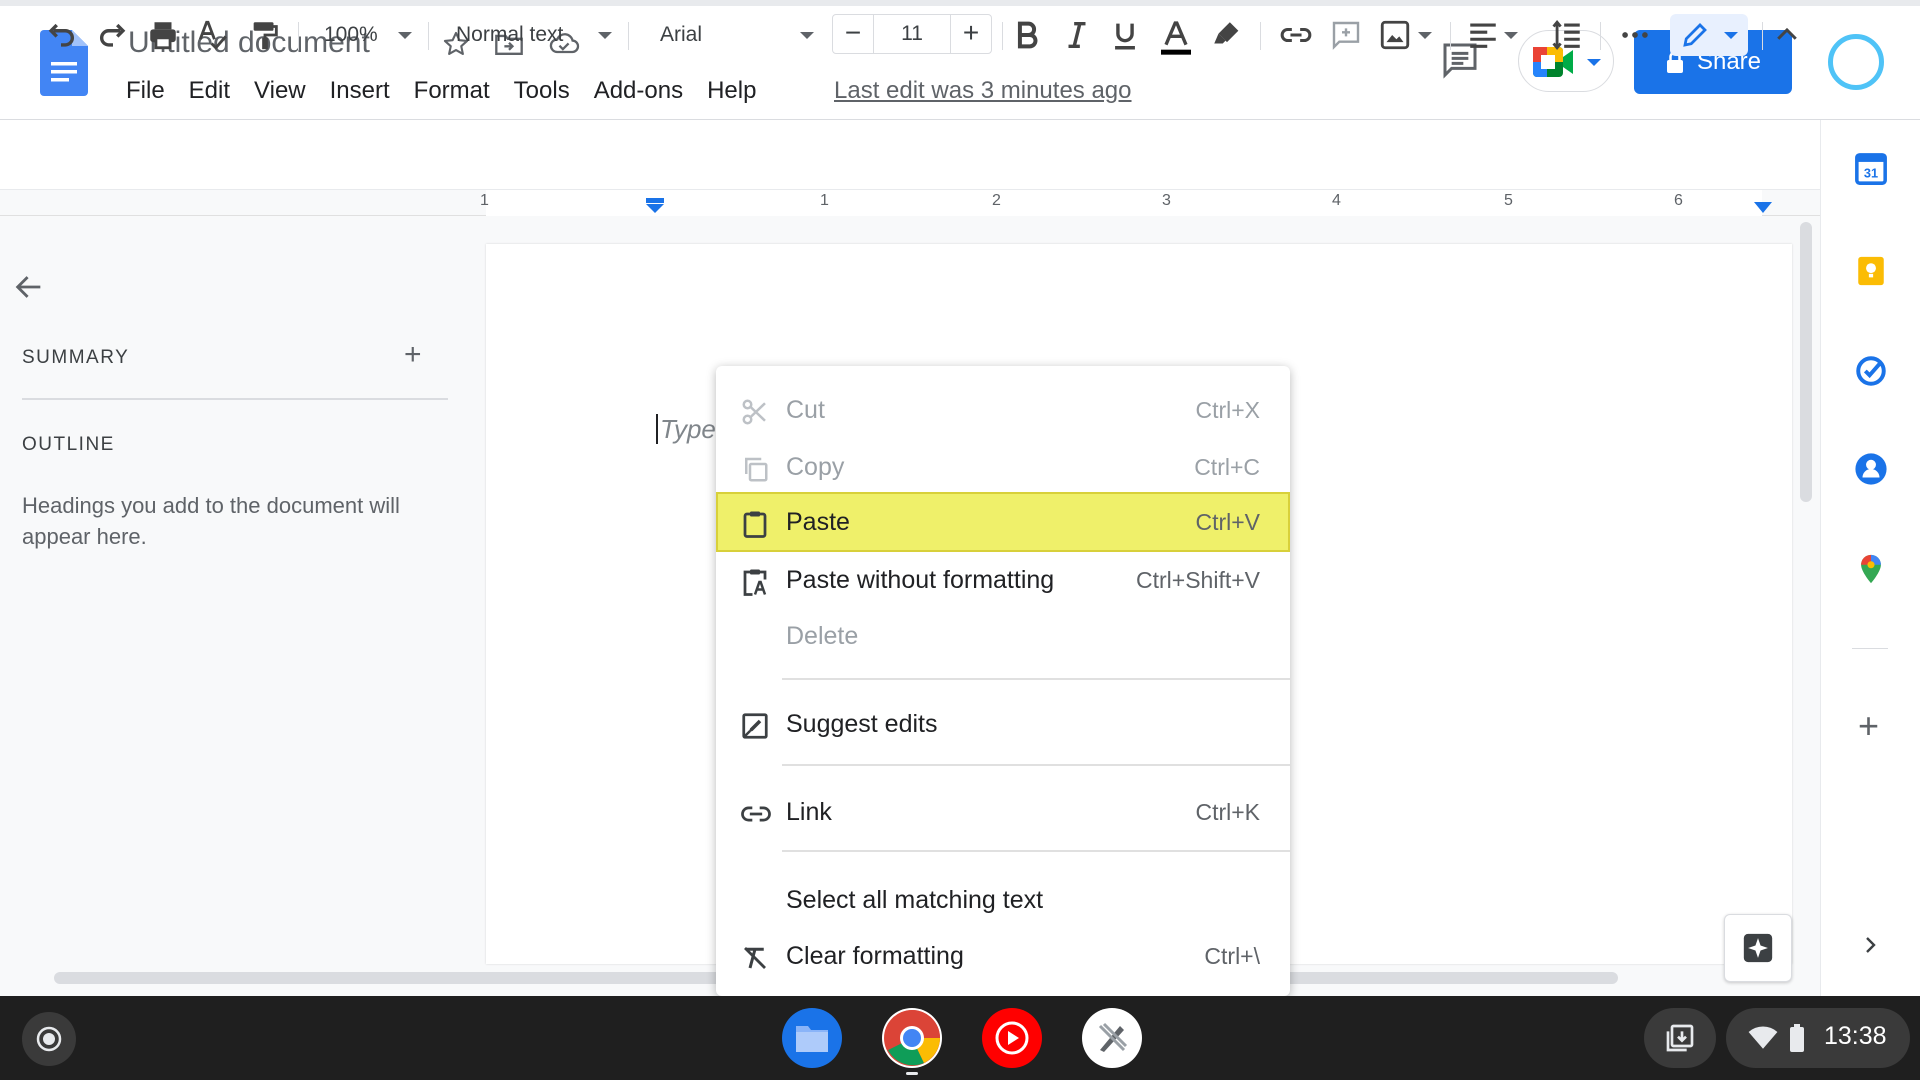 Image resolution: width=1920 pixels, height=1080 pixels. What do you see at coordinates (970, 34) in the screenshot?
I see `increase-font-size-button: +` at bounding box center [970, 34].